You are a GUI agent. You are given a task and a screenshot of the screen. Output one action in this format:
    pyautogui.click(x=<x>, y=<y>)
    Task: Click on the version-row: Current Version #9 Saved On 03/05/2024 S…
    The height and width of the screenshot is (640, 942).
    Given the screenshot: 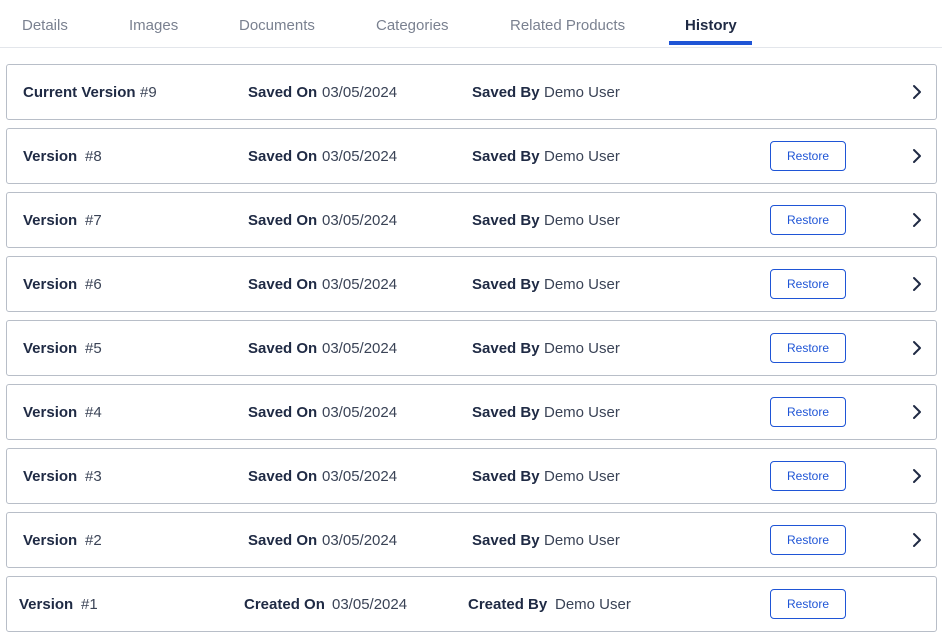 What is the action you would take?
    pyautogui.click(x=471, y=92)
    